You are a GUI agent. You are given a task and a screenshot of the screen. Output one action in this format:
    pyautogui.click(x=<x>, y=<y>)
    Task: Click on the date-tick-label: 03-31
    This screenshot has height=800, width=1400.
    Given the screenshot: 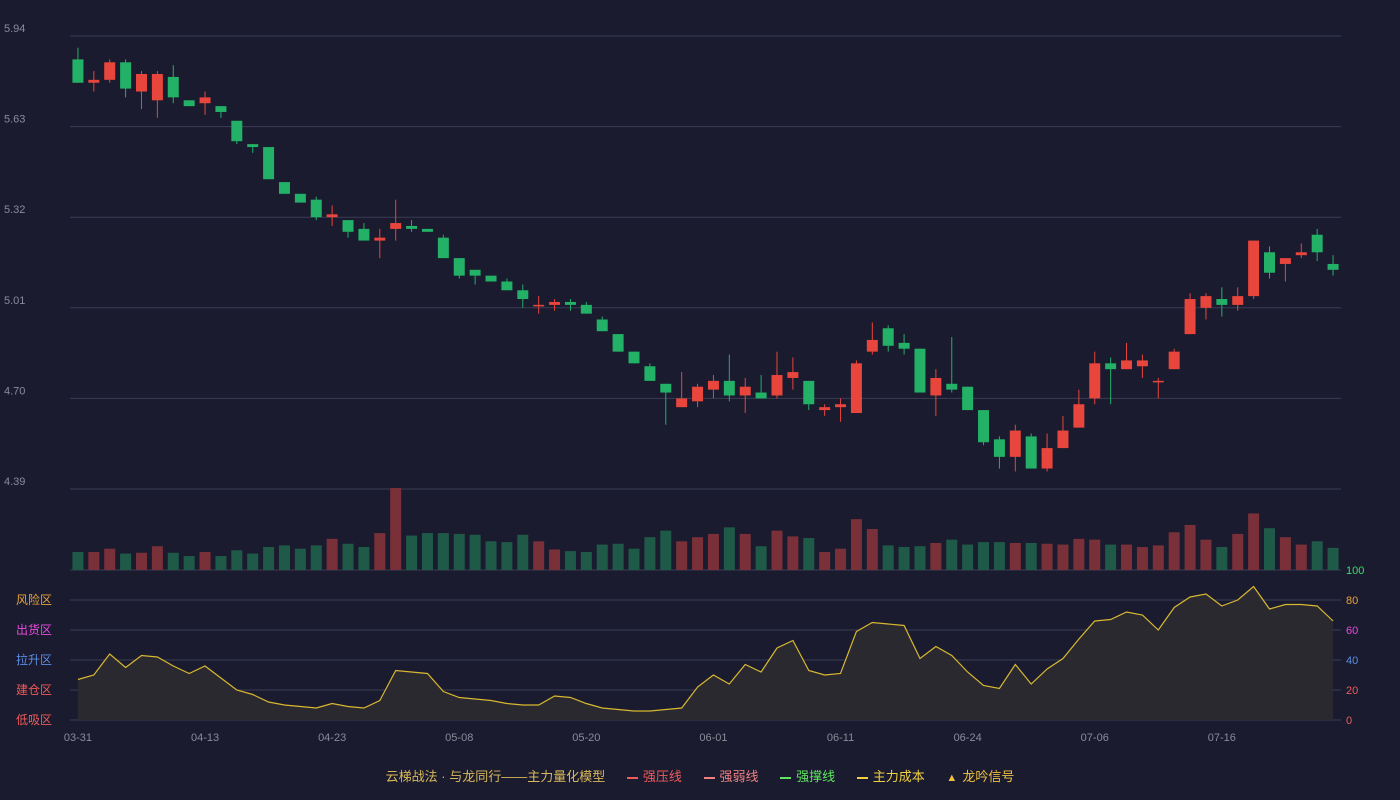 What is the action you would take?
    pyautogui.click(x=78, y=738)
    